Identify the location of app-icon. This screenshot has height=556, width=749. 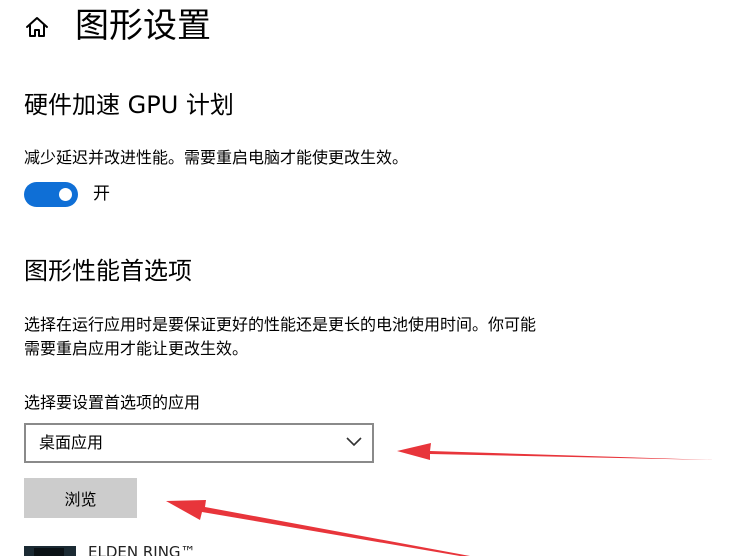
(50, 551).